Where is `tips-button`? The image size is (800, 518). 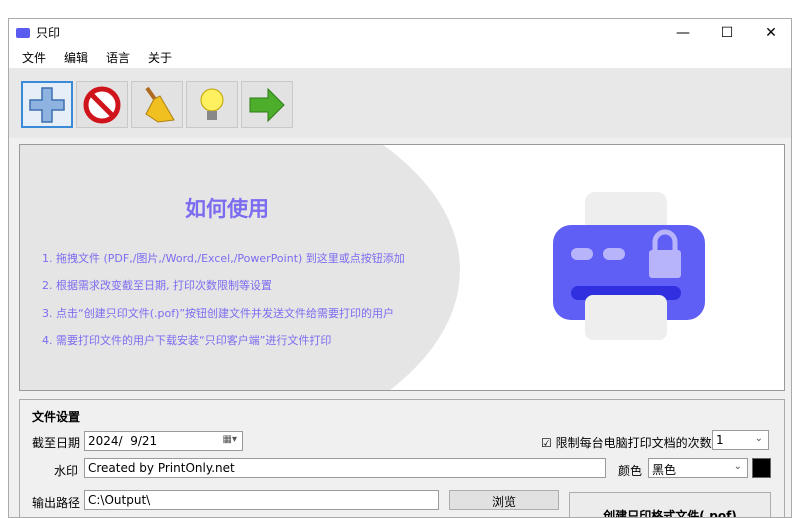
tips-button is located at coordinates (212, 104).